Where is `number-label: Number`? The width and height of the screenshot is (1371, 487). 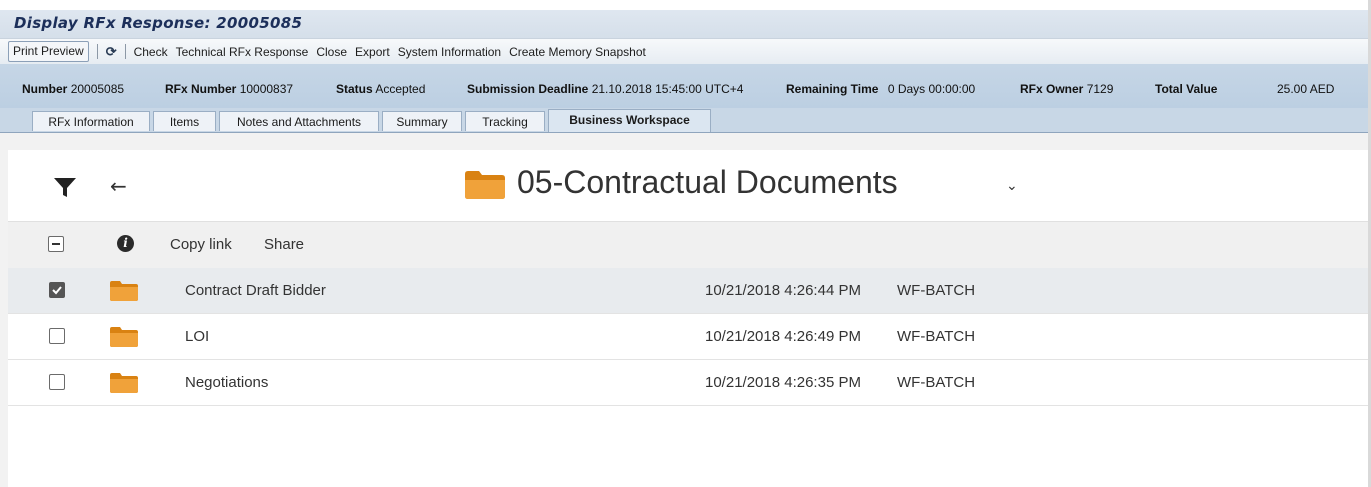 number-label: Number is located at coordinates (45, 89).